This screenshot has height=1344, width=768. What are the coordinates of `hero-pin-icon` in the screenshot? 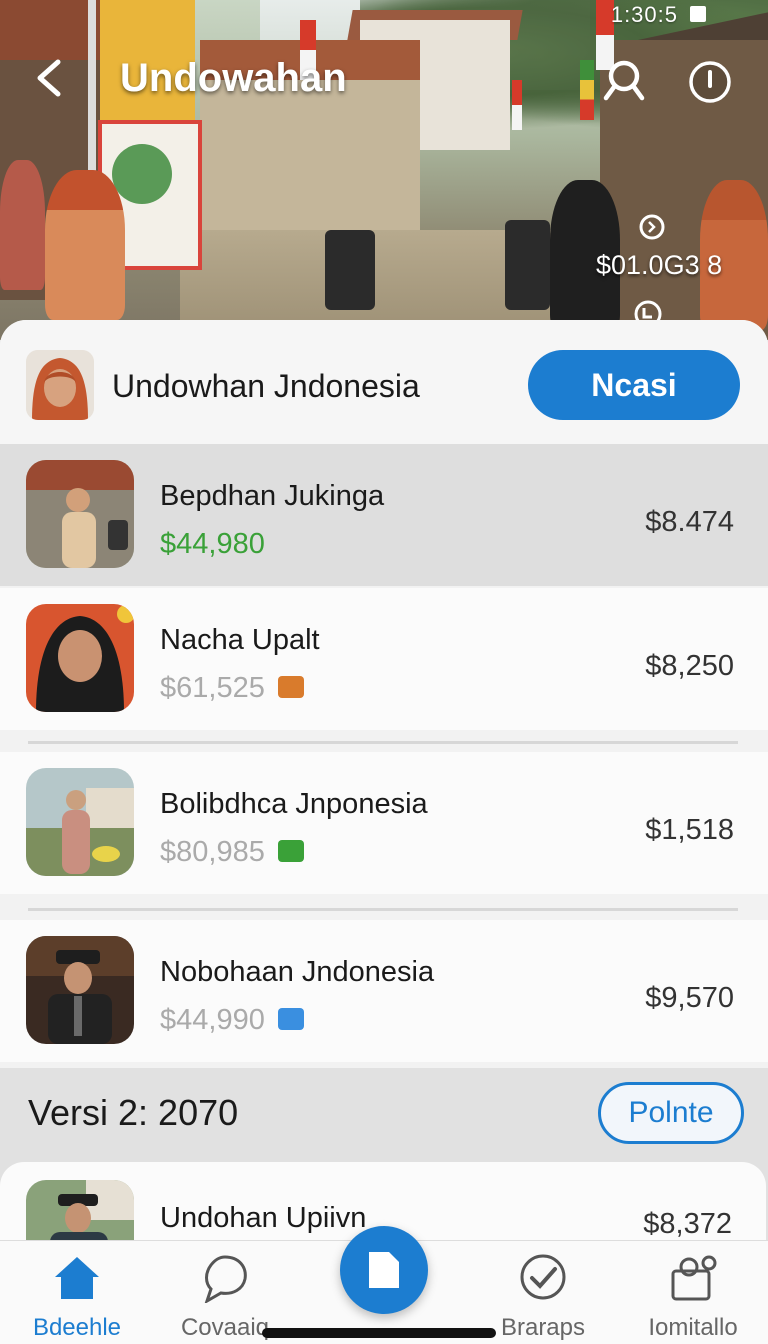 It's located at (652, 227).